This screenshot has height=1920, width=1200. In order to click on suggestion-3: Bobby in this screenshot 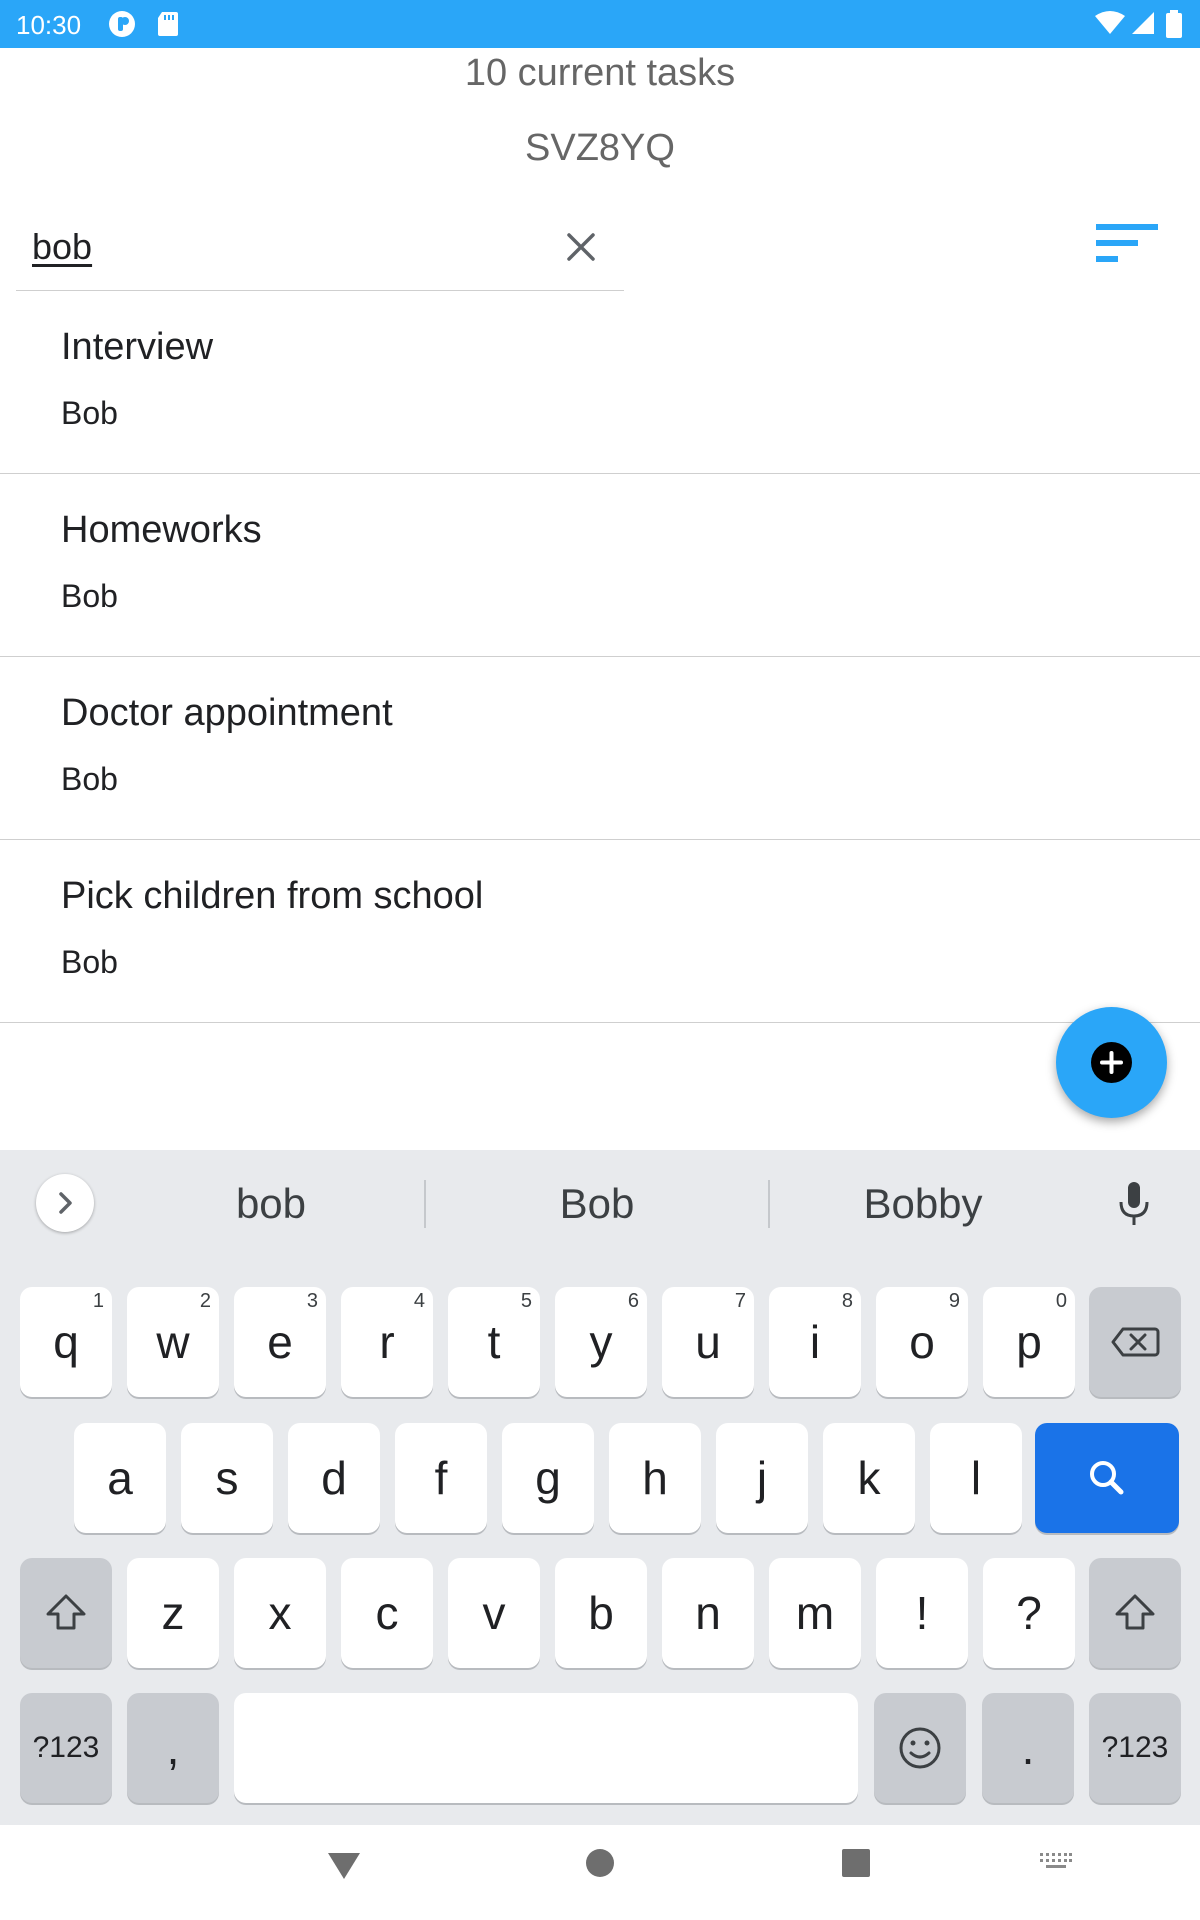, I will do `click(923, 1204)`.